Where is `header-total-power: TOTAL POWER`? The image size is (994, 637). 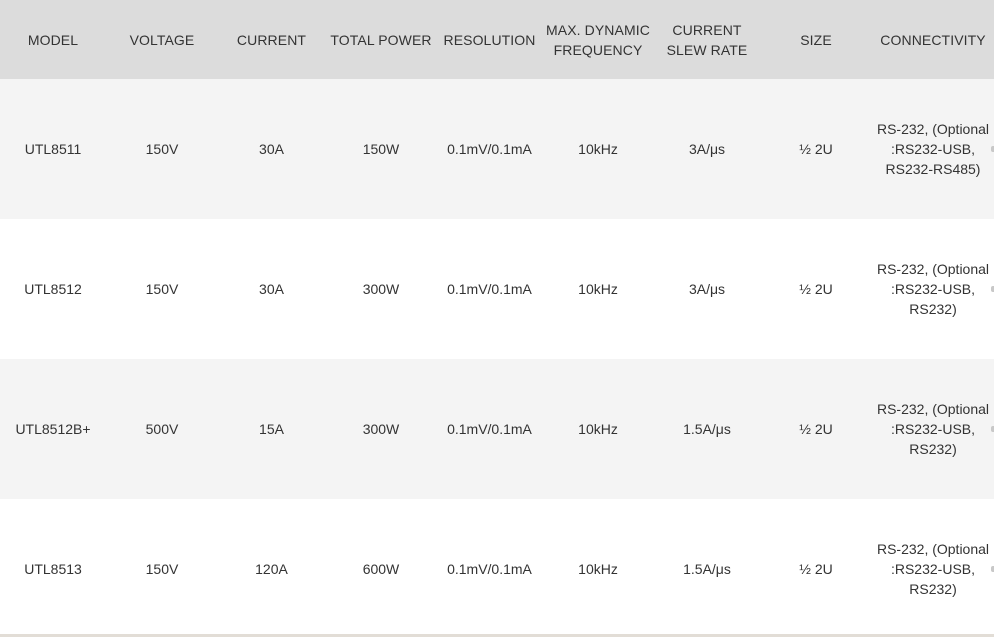
header-total-power: TOTAL POWER is located at coordinates (381, 39).